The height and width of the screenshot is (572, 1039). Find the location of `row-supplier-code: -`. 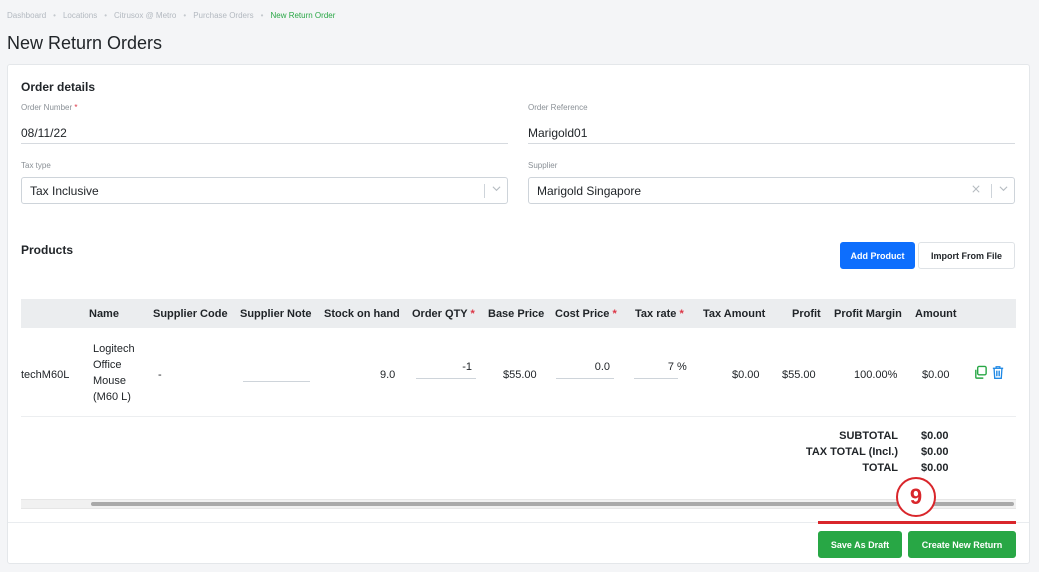

row-supplier-code: - is located at coordinates (160, 375).